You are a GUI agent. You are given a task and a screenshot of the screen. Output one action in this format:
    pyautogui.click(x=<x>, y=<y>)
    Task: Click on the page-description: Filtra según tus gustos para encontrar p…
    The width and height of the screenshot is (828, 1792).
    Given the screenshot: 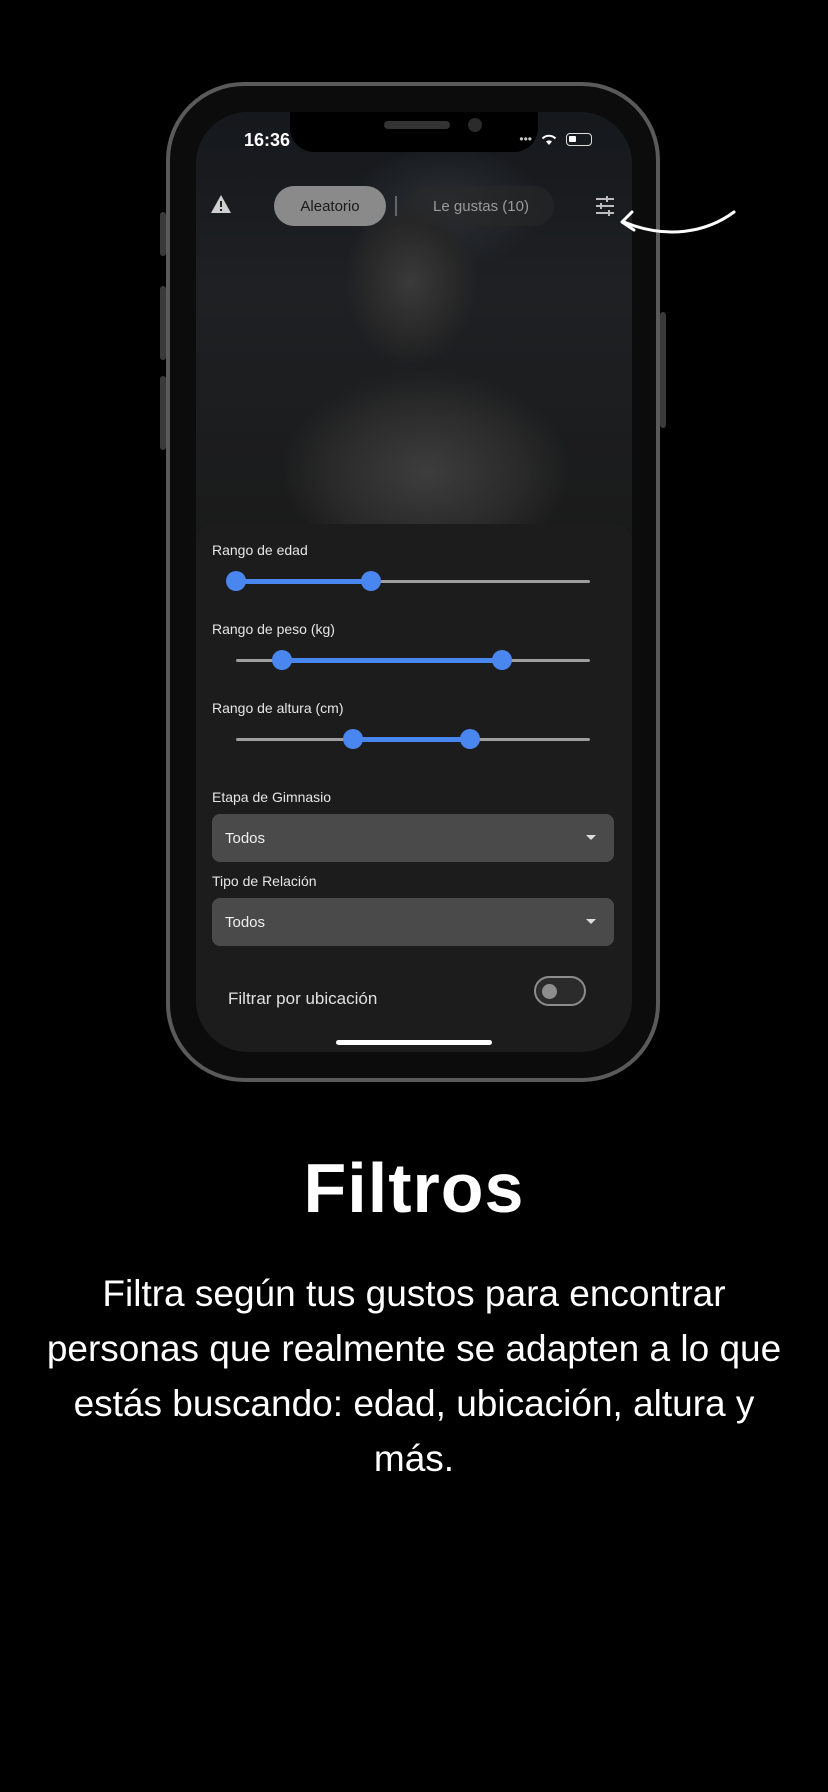 What is the action you would take?
    pyautogui.click(x=414, y=1376)
    